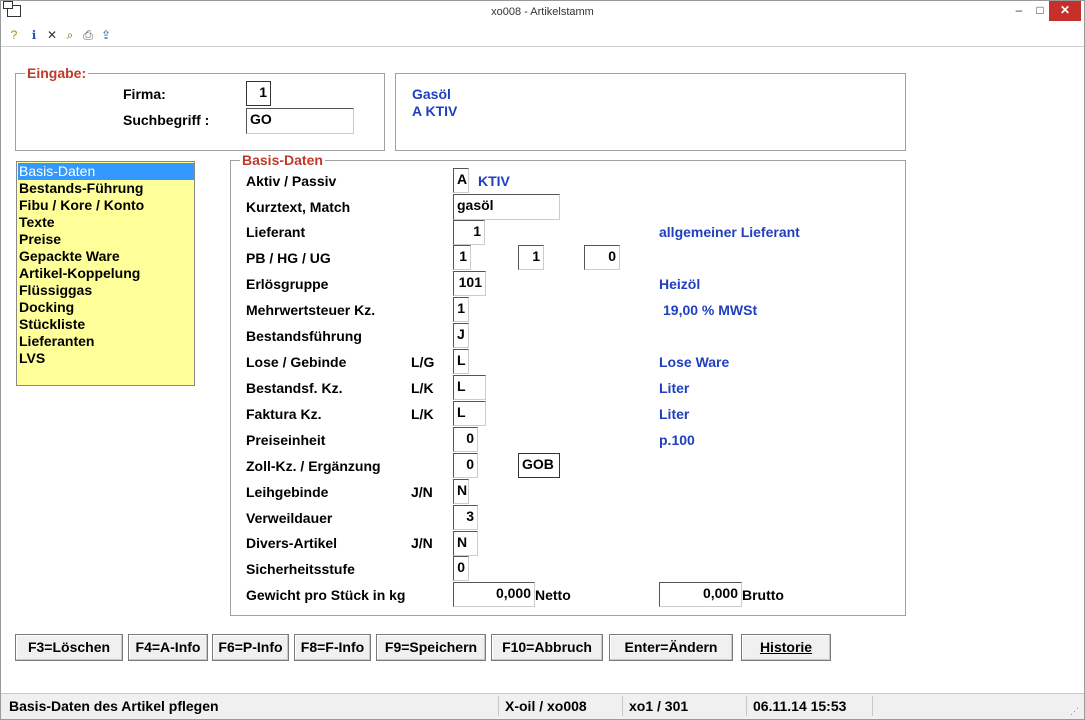 This screenshot has width=1085, height=720. I want to click on toolbar-divider, so click(542, 46).